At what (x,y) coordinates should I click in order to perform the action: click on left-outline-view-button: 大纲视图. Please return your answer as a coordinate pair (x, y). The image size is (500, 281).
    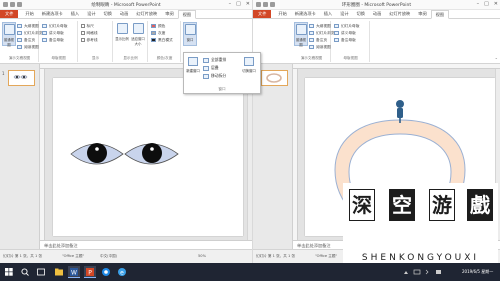
    Looking at the image, I should click on (28, 26).